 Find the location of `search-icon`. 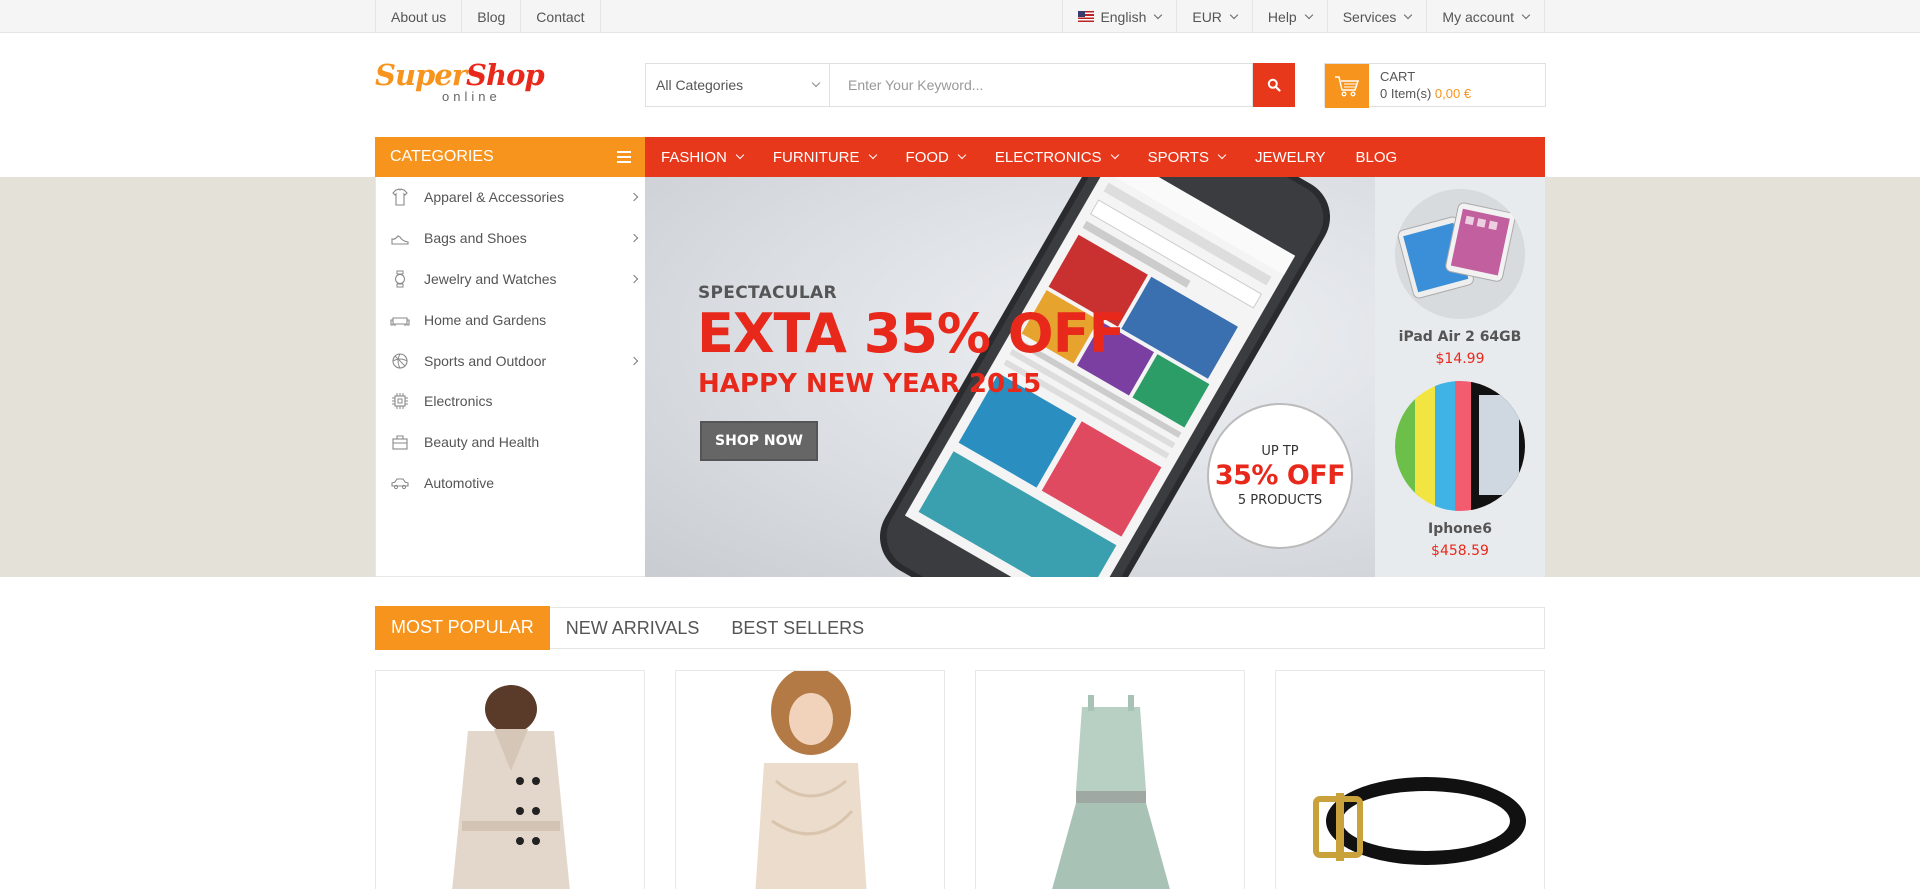

search-icon is located at coordinates (1274, 85).